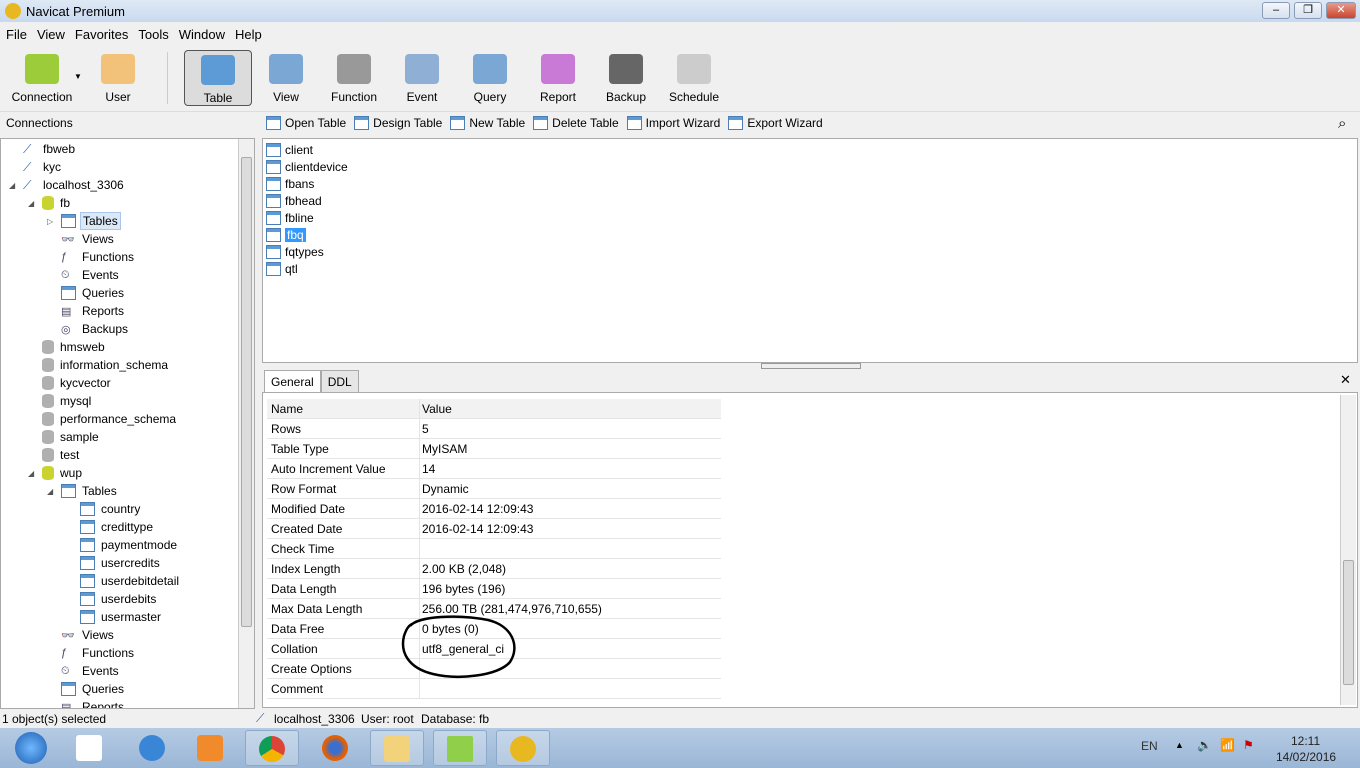  I want to click on clock-date: 14/02/2016, so click(1306, 757).